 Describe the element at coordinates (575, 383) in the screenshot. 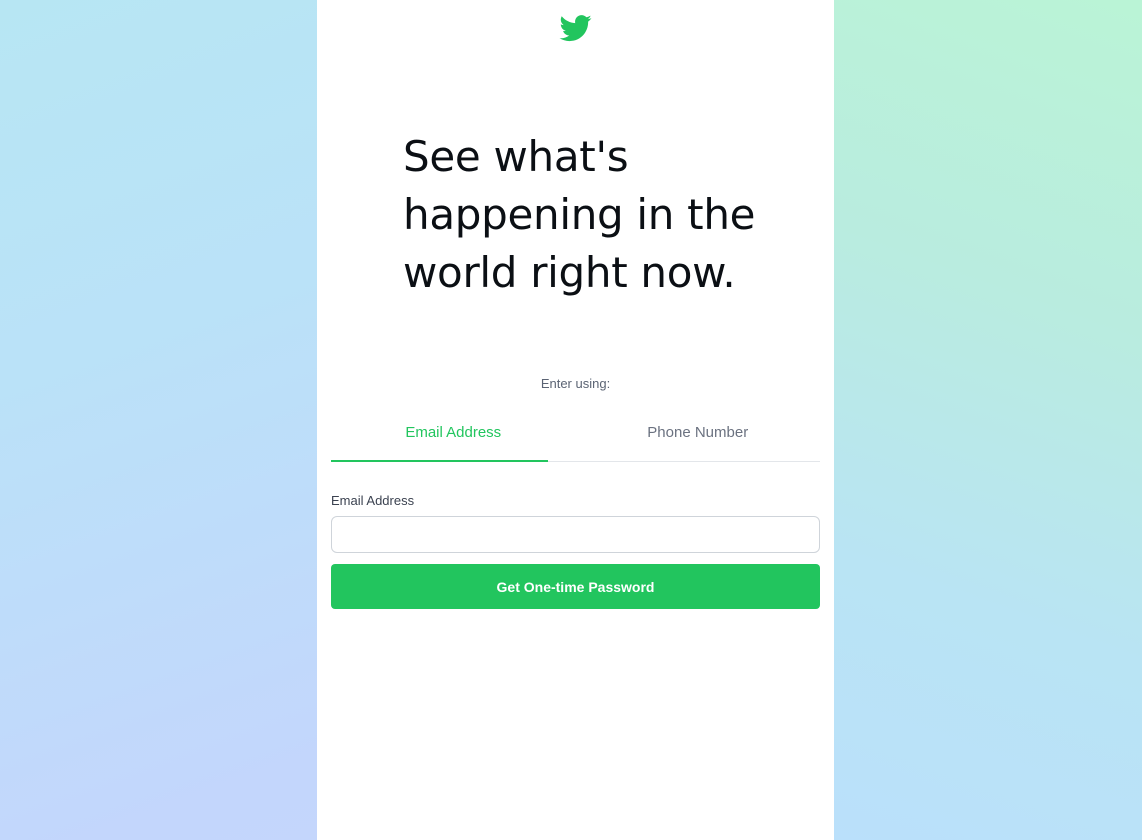

I see `enter-using-label: Enter using:` at that location.